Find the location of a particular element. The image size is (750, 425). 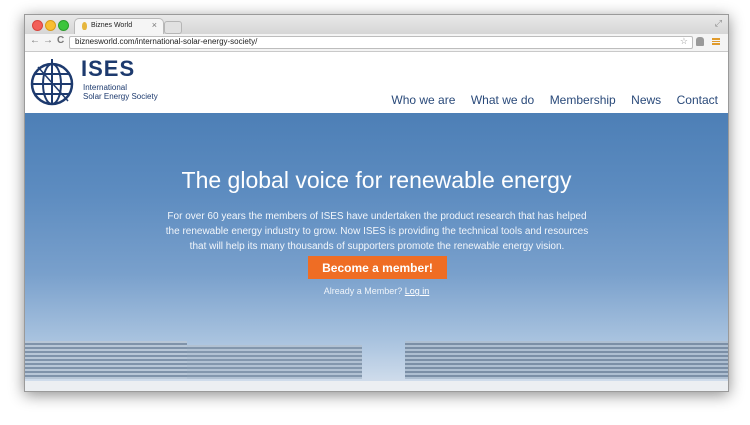

tagline-line-2: Solar Energy Society is located at coordinates (120, 96).